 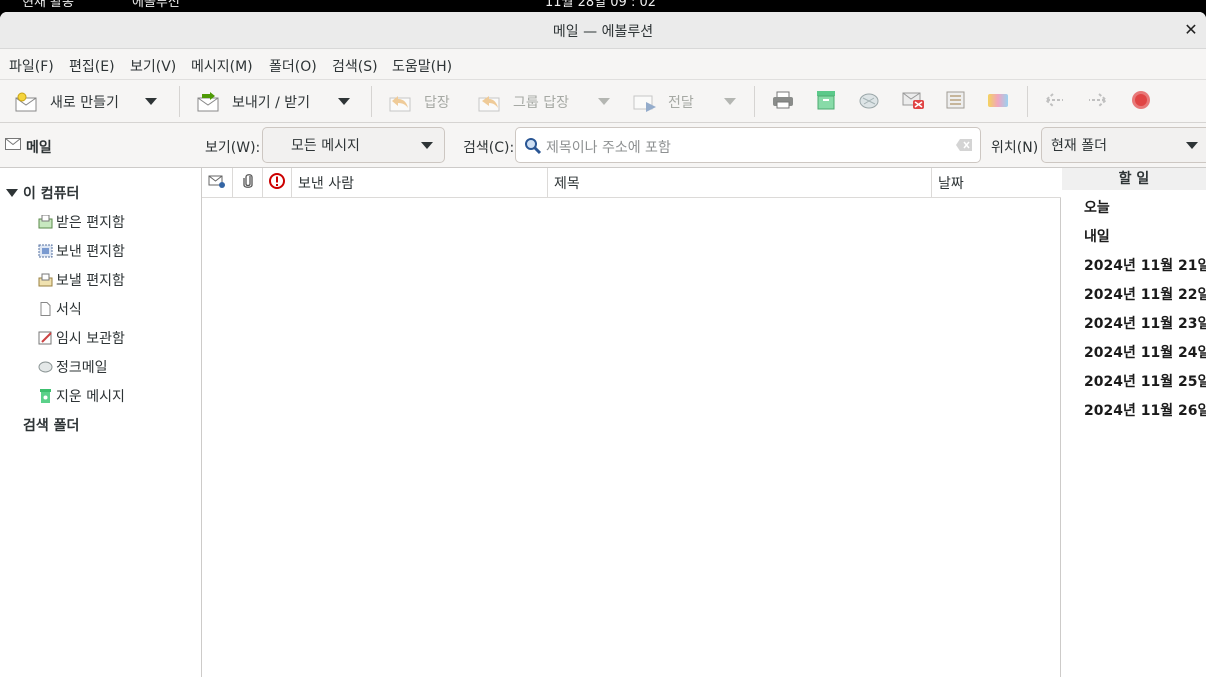 I want to click on envelope-icon, so click(x=217, y=183).